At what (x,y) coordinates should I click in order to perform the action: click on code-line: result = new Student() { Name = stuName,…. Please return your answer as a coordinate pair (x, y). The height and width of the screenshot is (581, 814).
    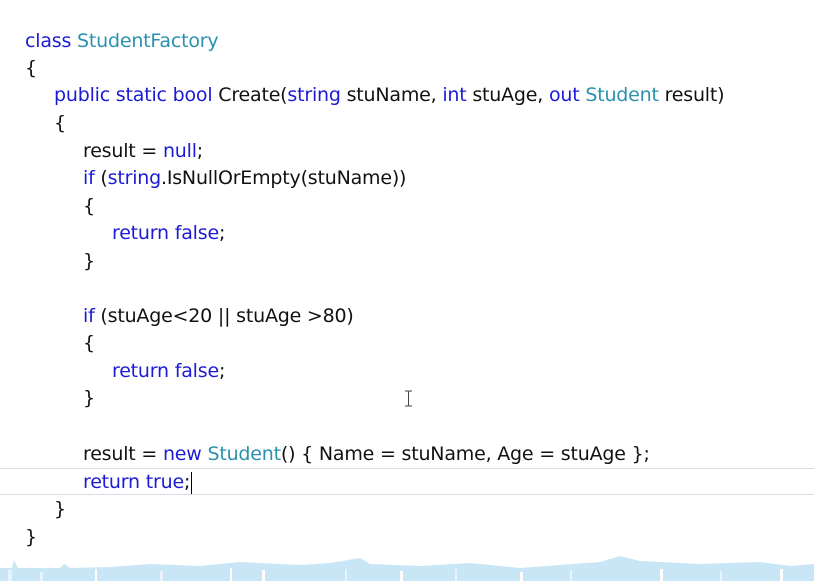
    Looking at the image, I should click on (366, 454).